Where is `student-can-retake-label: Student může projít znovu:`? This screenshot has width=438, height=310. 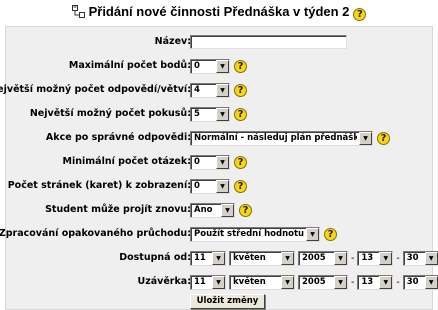 student-can-retake-label: Student může projít znovu: is located at coordinates (118, 209).